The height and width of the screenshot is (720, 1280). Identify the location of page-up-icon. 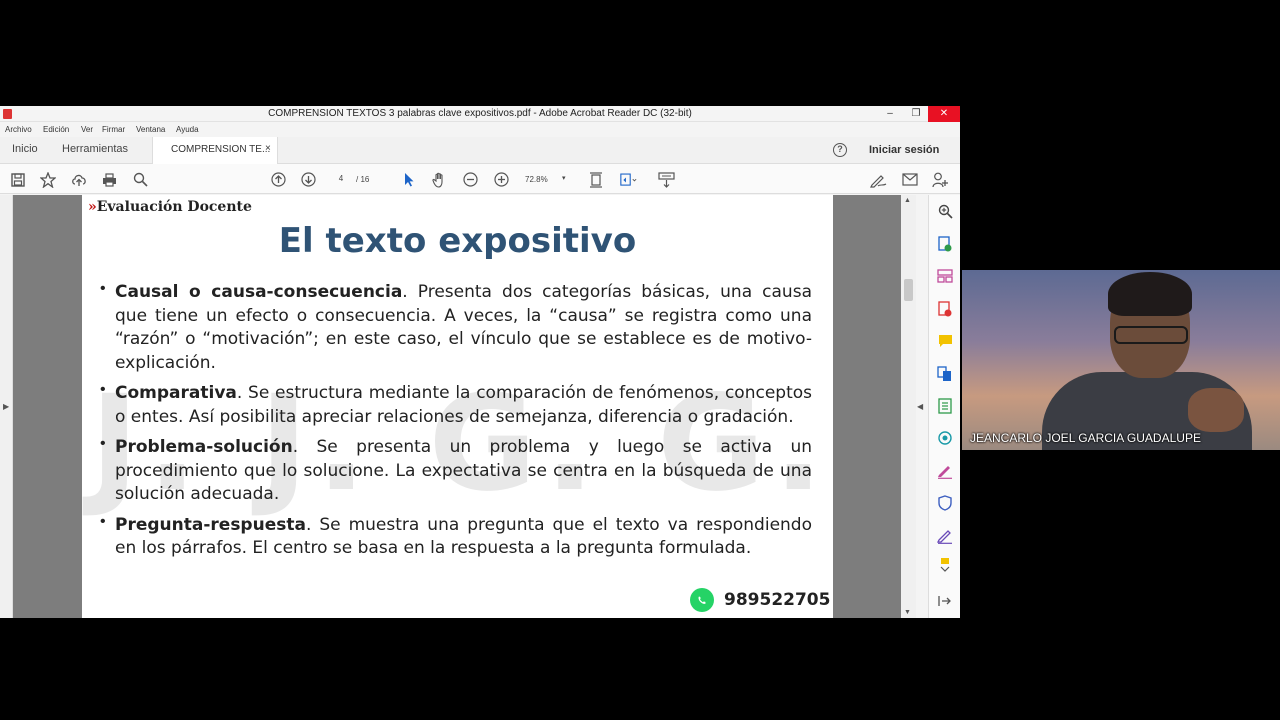
(278, 179).